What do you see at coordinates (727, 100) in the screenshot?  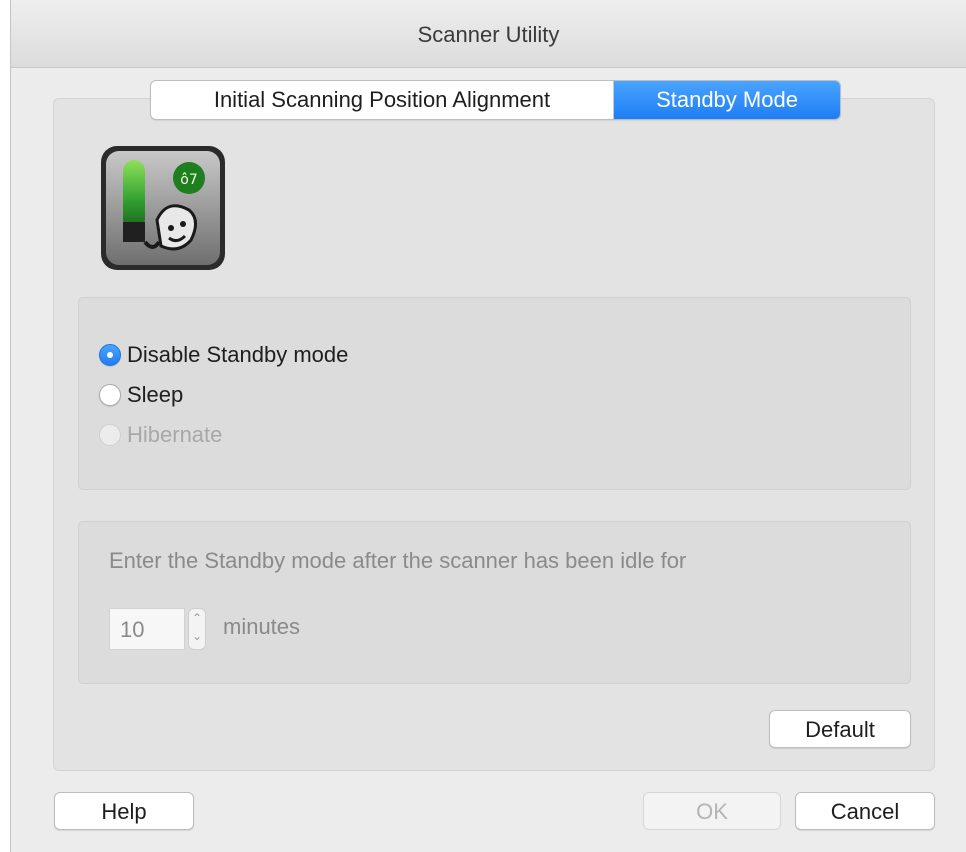 I see `tab-standby-mode: Standby Mode` at bounding box center [727, 100].